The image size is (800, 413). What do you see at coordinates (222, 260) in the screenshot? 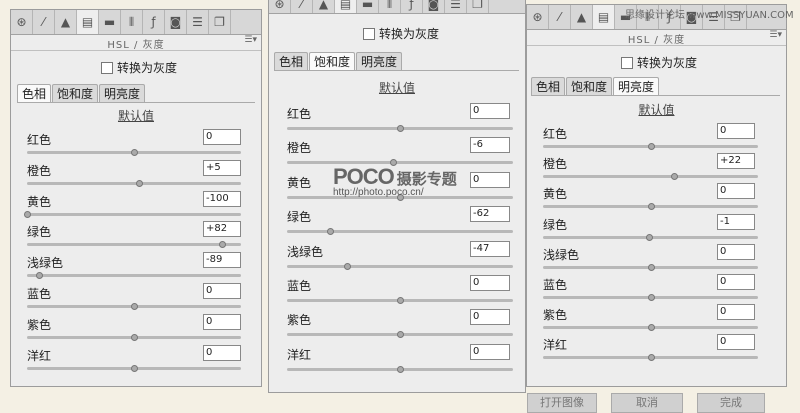
I see `slider-value-input: -89` at bounding box center [222, 260].